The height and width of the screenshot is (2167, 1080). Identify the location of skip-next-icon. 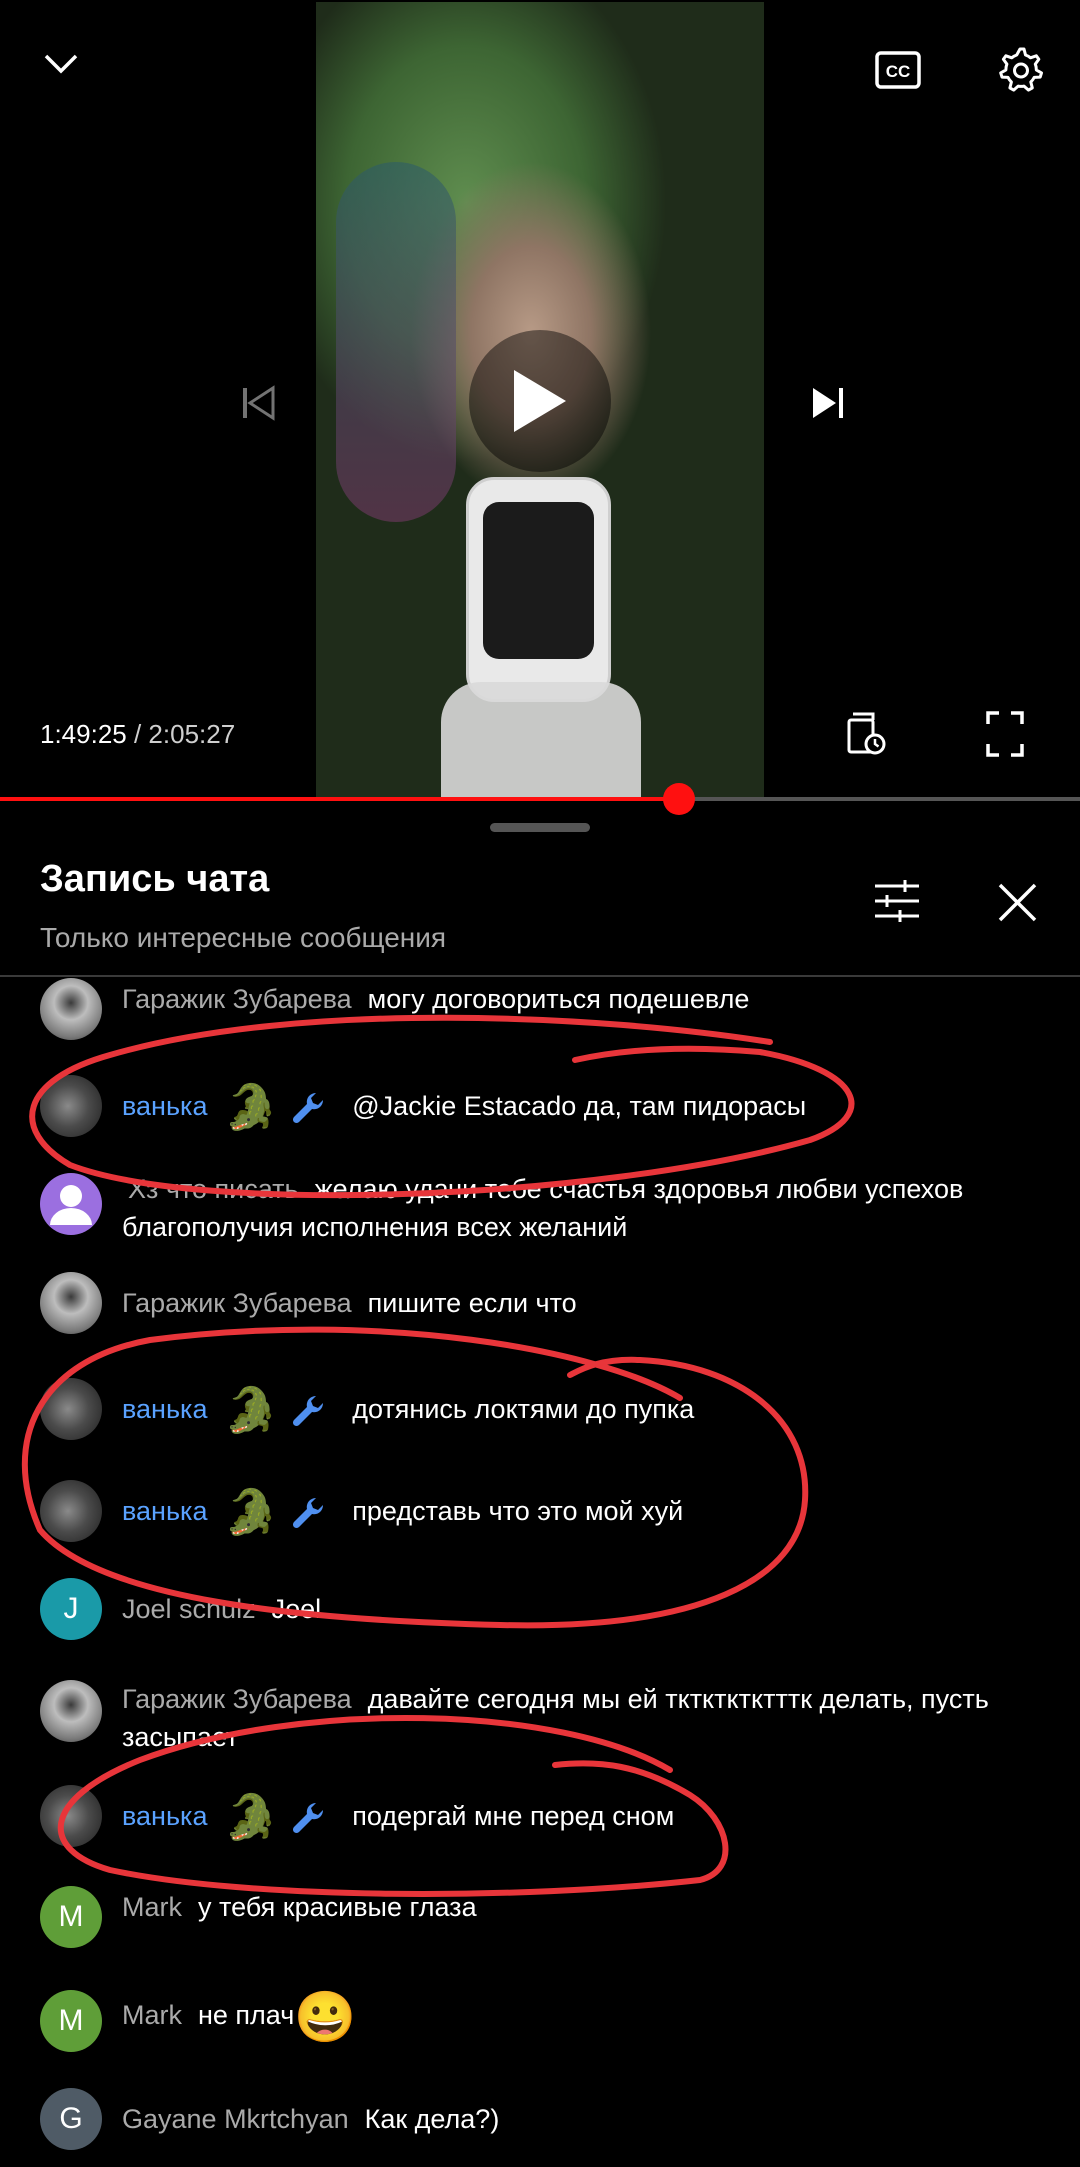
(827, 402).